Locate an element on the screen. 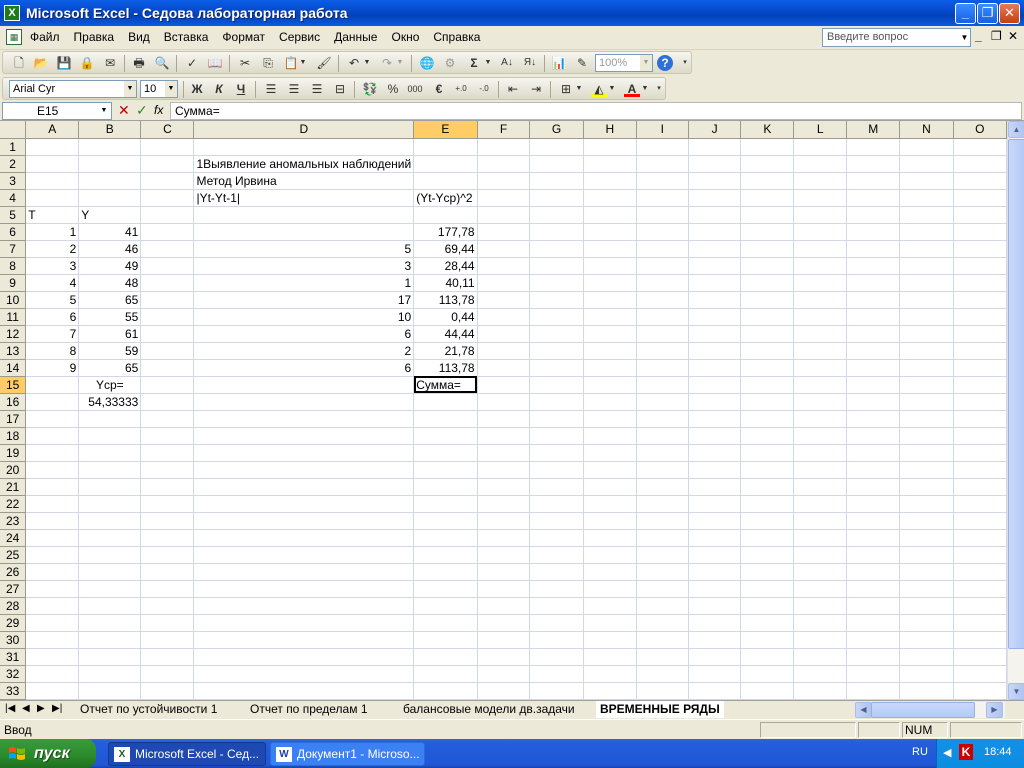 Image resolution: width=1024 pixels, height=768 pixels. vertical-scroll-thumb is located at coordinates (1016, 394).